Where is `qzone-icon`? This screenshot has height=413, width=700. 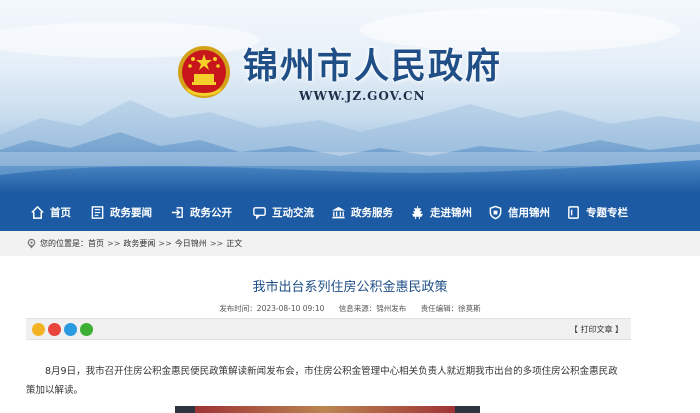
qzone-icon is located at coordinates (38, 329).